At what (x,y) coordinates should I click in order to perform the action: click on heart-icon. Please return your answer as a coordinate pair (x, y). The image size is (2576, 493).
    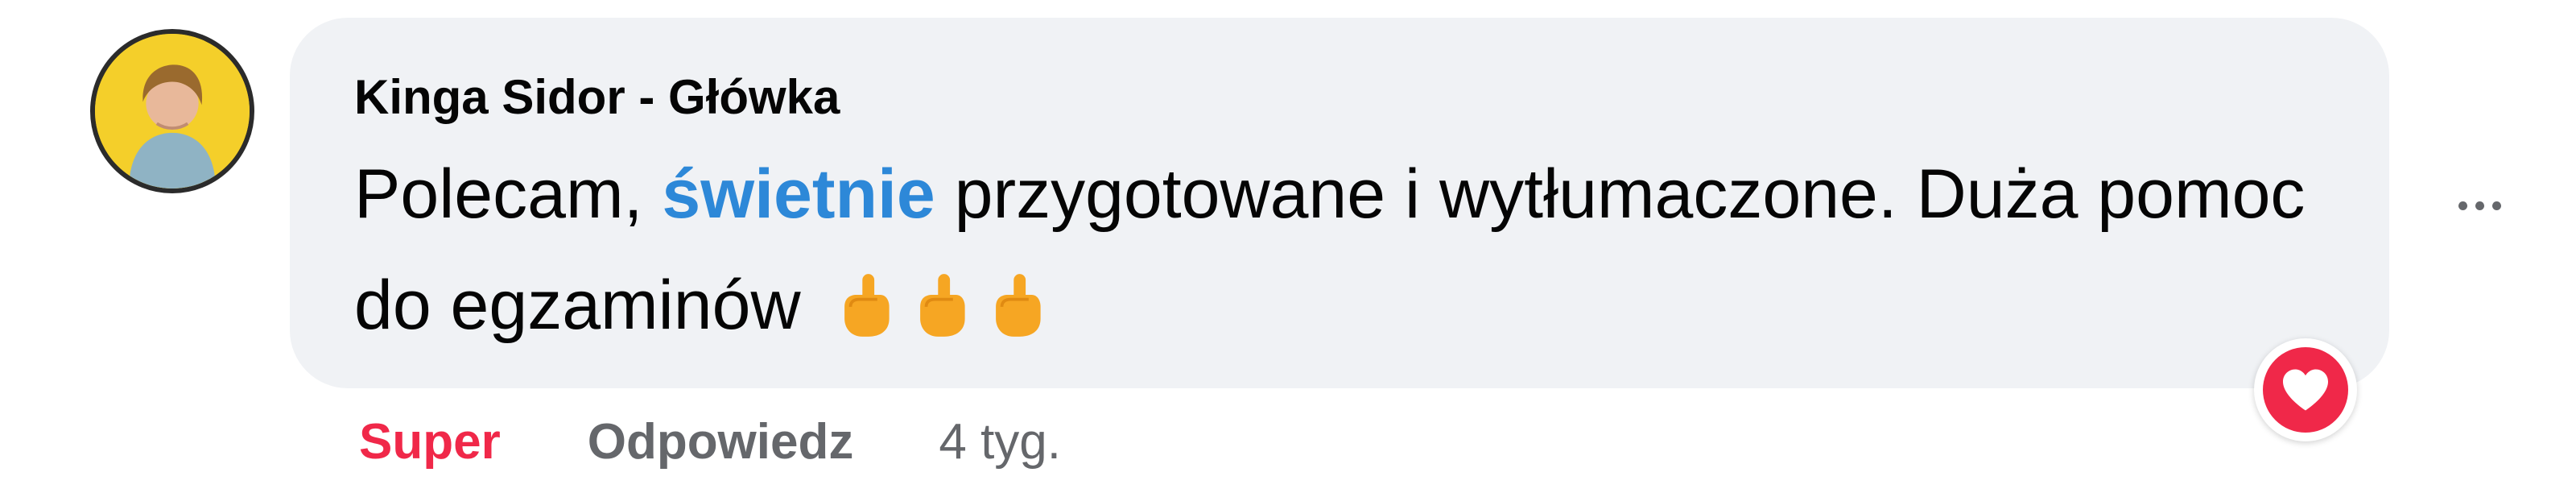
    Looking at the image, I should click on (2305, 390).